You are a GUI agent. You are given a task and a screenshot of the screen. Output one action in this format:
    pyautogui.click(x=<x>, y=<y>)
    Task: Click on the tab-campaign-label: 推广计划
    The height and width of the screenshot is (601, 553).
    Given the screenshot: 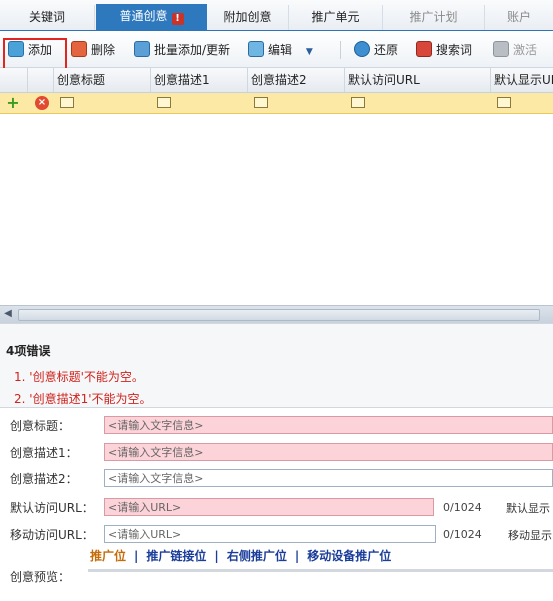 What is the action you would take?
    pyautogui.click(x=433, y=17)
    